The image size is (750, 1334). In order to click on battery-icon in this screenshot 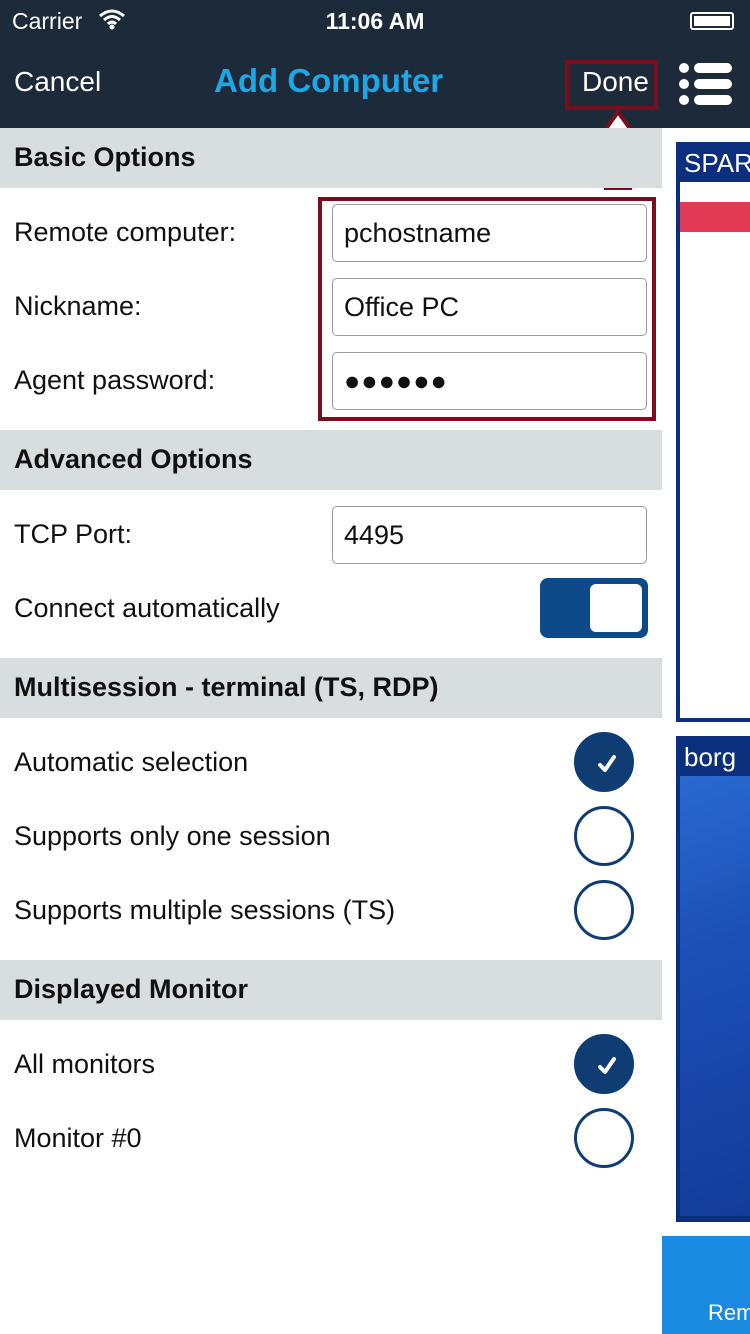, I will do `click(712, 21)`.